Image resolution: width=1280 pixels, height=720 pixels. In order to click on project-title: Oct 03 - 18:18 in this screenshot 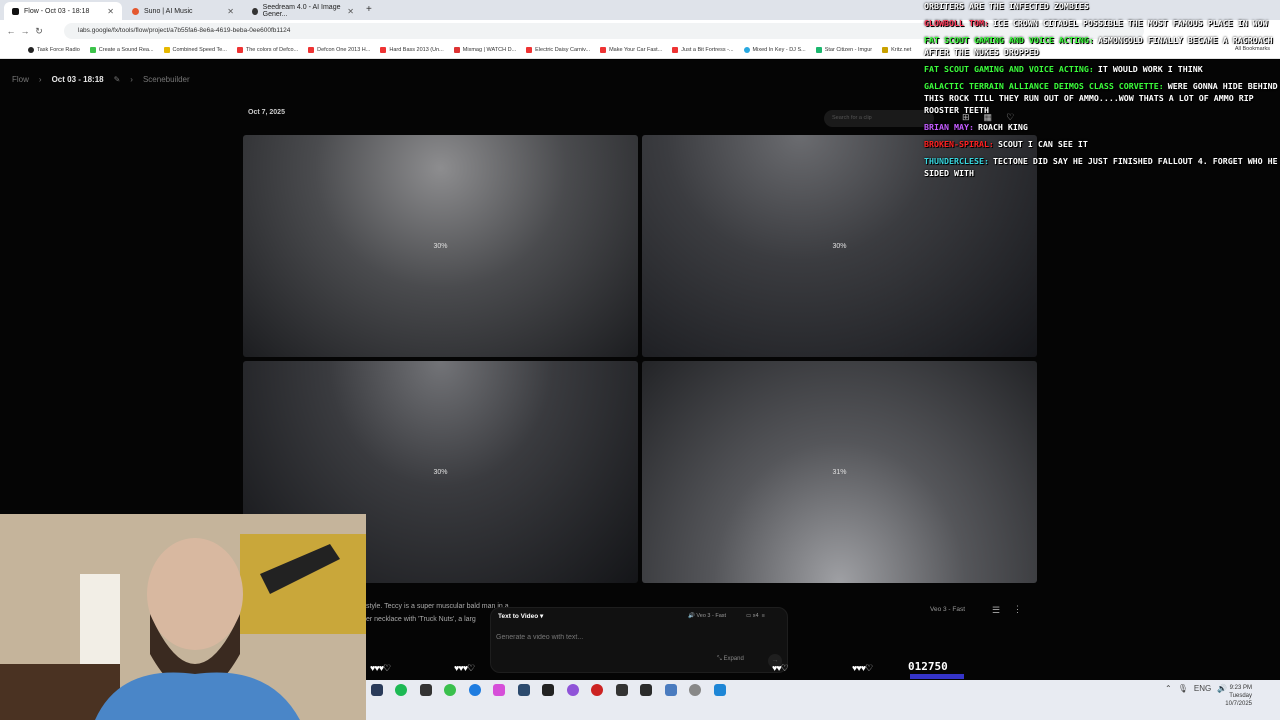, I will do `click(78, 79)`.